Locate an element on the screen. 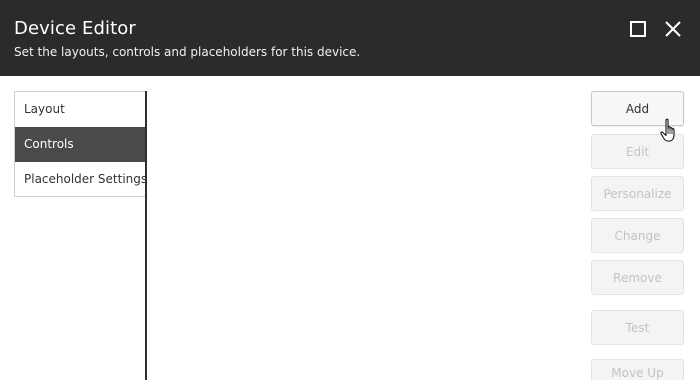 The image size is (700, 380). maximize-button is located at coordinates (638, 29).